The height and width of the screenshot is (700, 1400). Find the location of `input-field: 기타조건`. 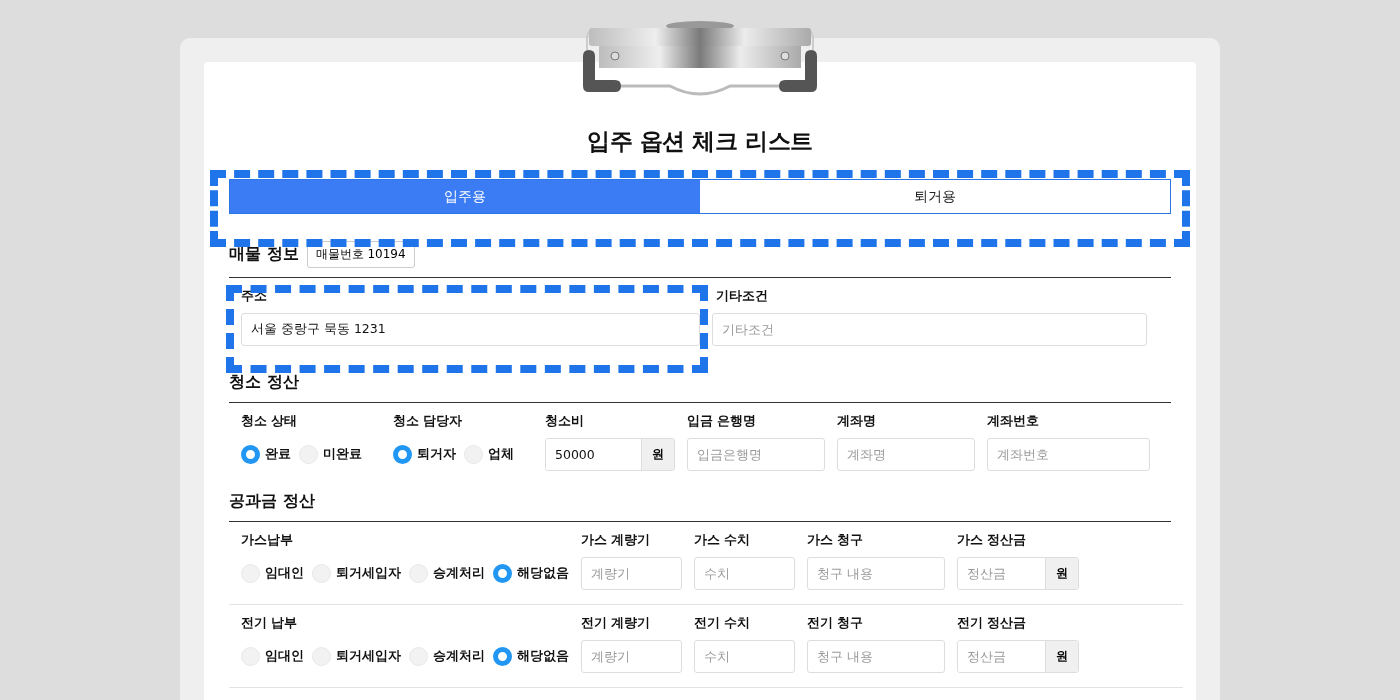

input-field: 기타조건 is located at coordinates (929, 329).